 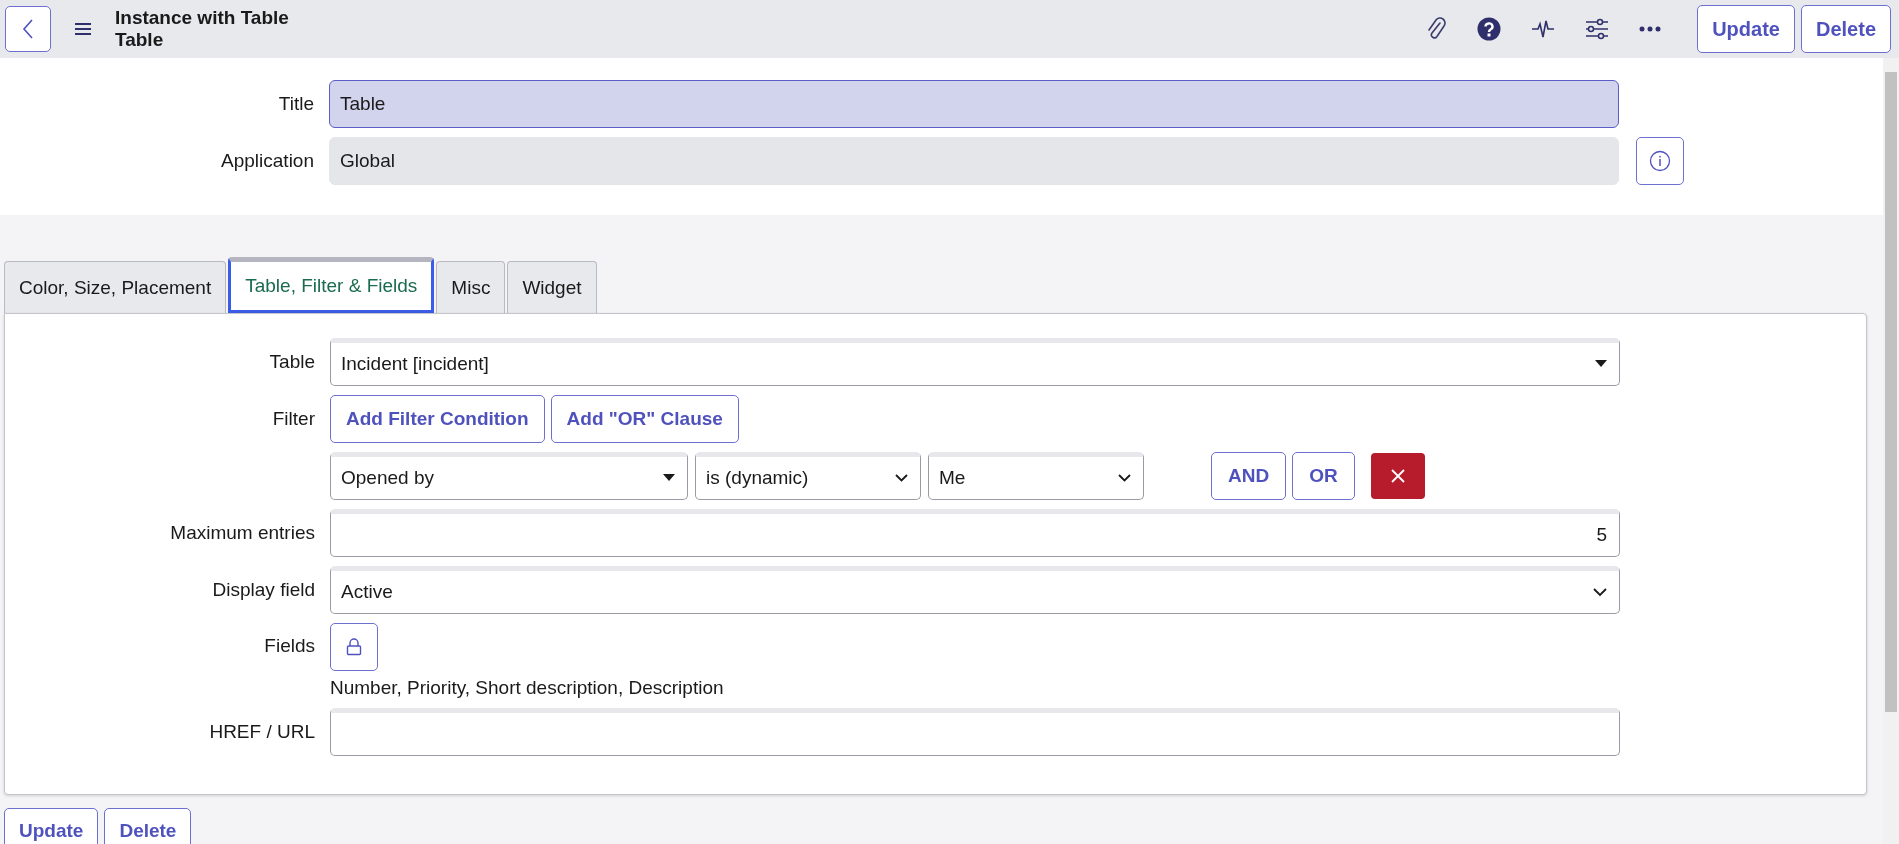 What do you see at coordinates (471, 287) in the screenshot?
I see `tab: Misc` at bounding box center [471, 287].